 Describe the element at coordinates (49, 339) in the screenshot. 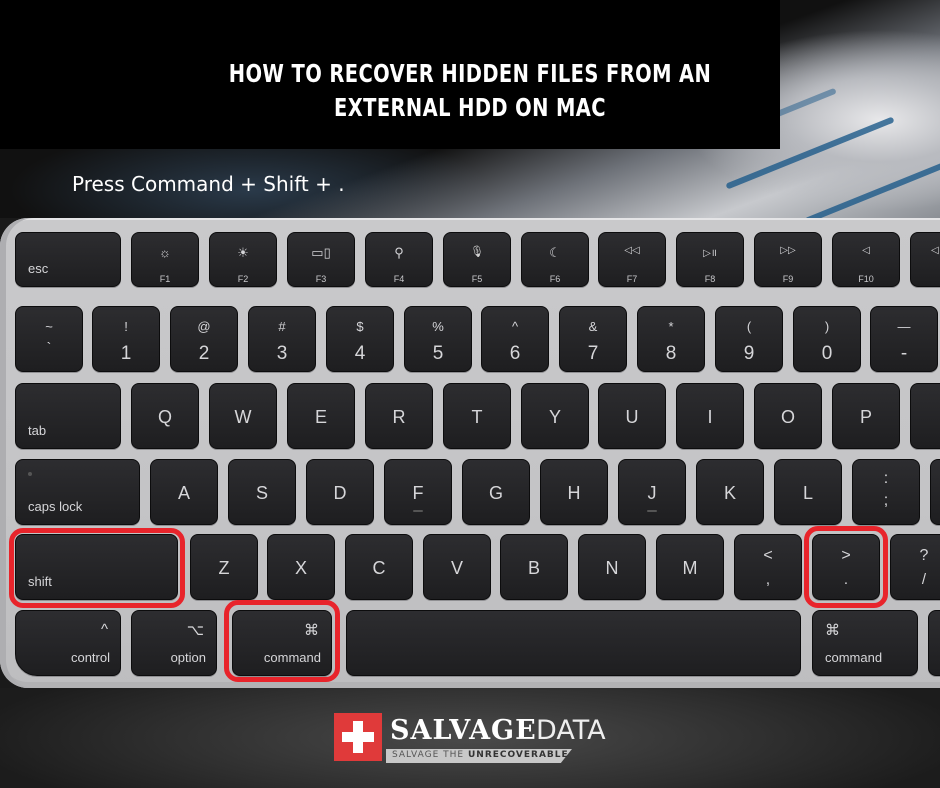

I see `key-backtick: ~ `` at that location.